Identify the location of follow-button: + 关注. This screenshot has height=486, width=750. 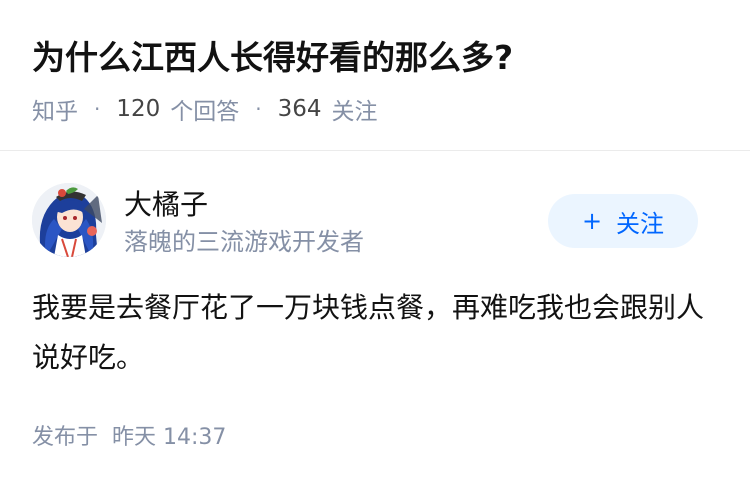
(623, 221).